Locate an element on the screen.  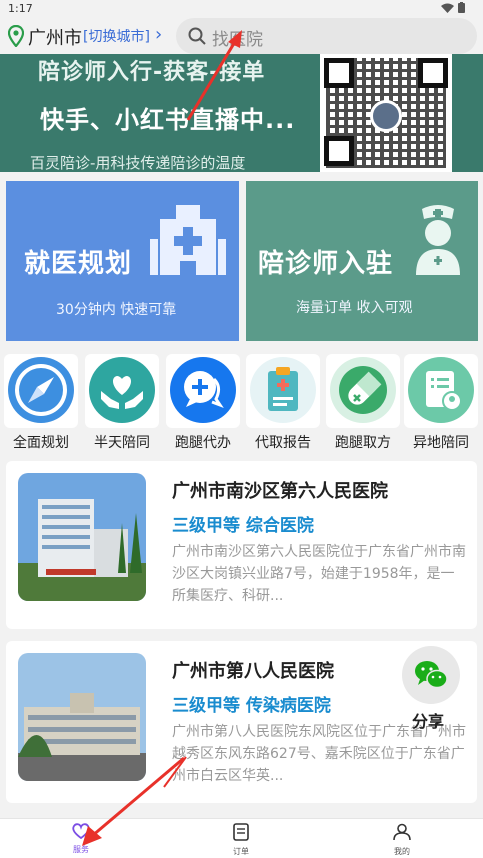
status-icons is located at coordinates (453, 7).